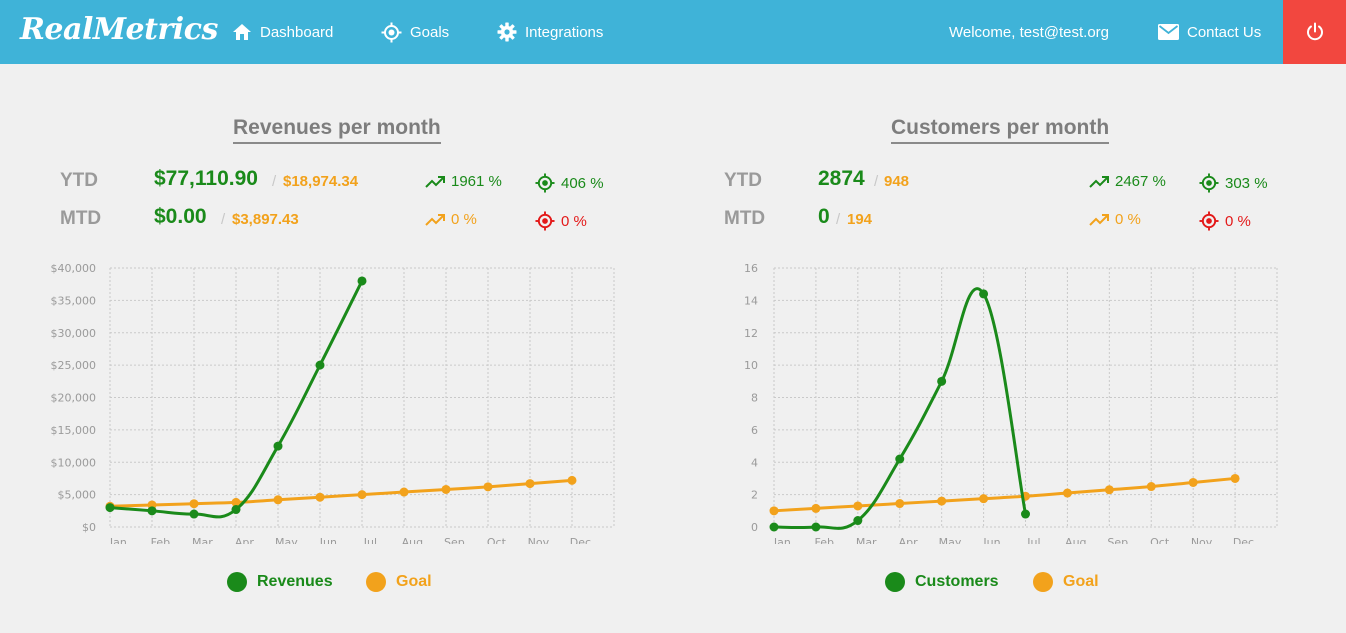  I want to click on y-tick-label: 12, so click(751, 333).